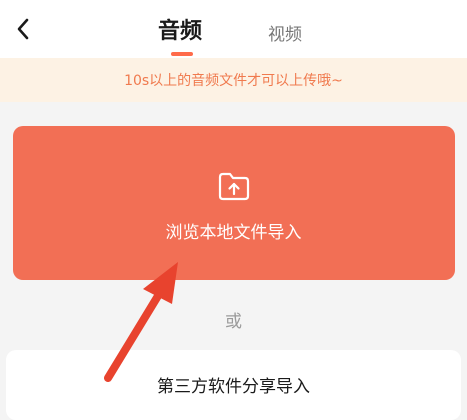 This screenshot has height=420, width=467. I want to click on third-party-share-import-label: 第三方软件分享导入, so click(233, 387).